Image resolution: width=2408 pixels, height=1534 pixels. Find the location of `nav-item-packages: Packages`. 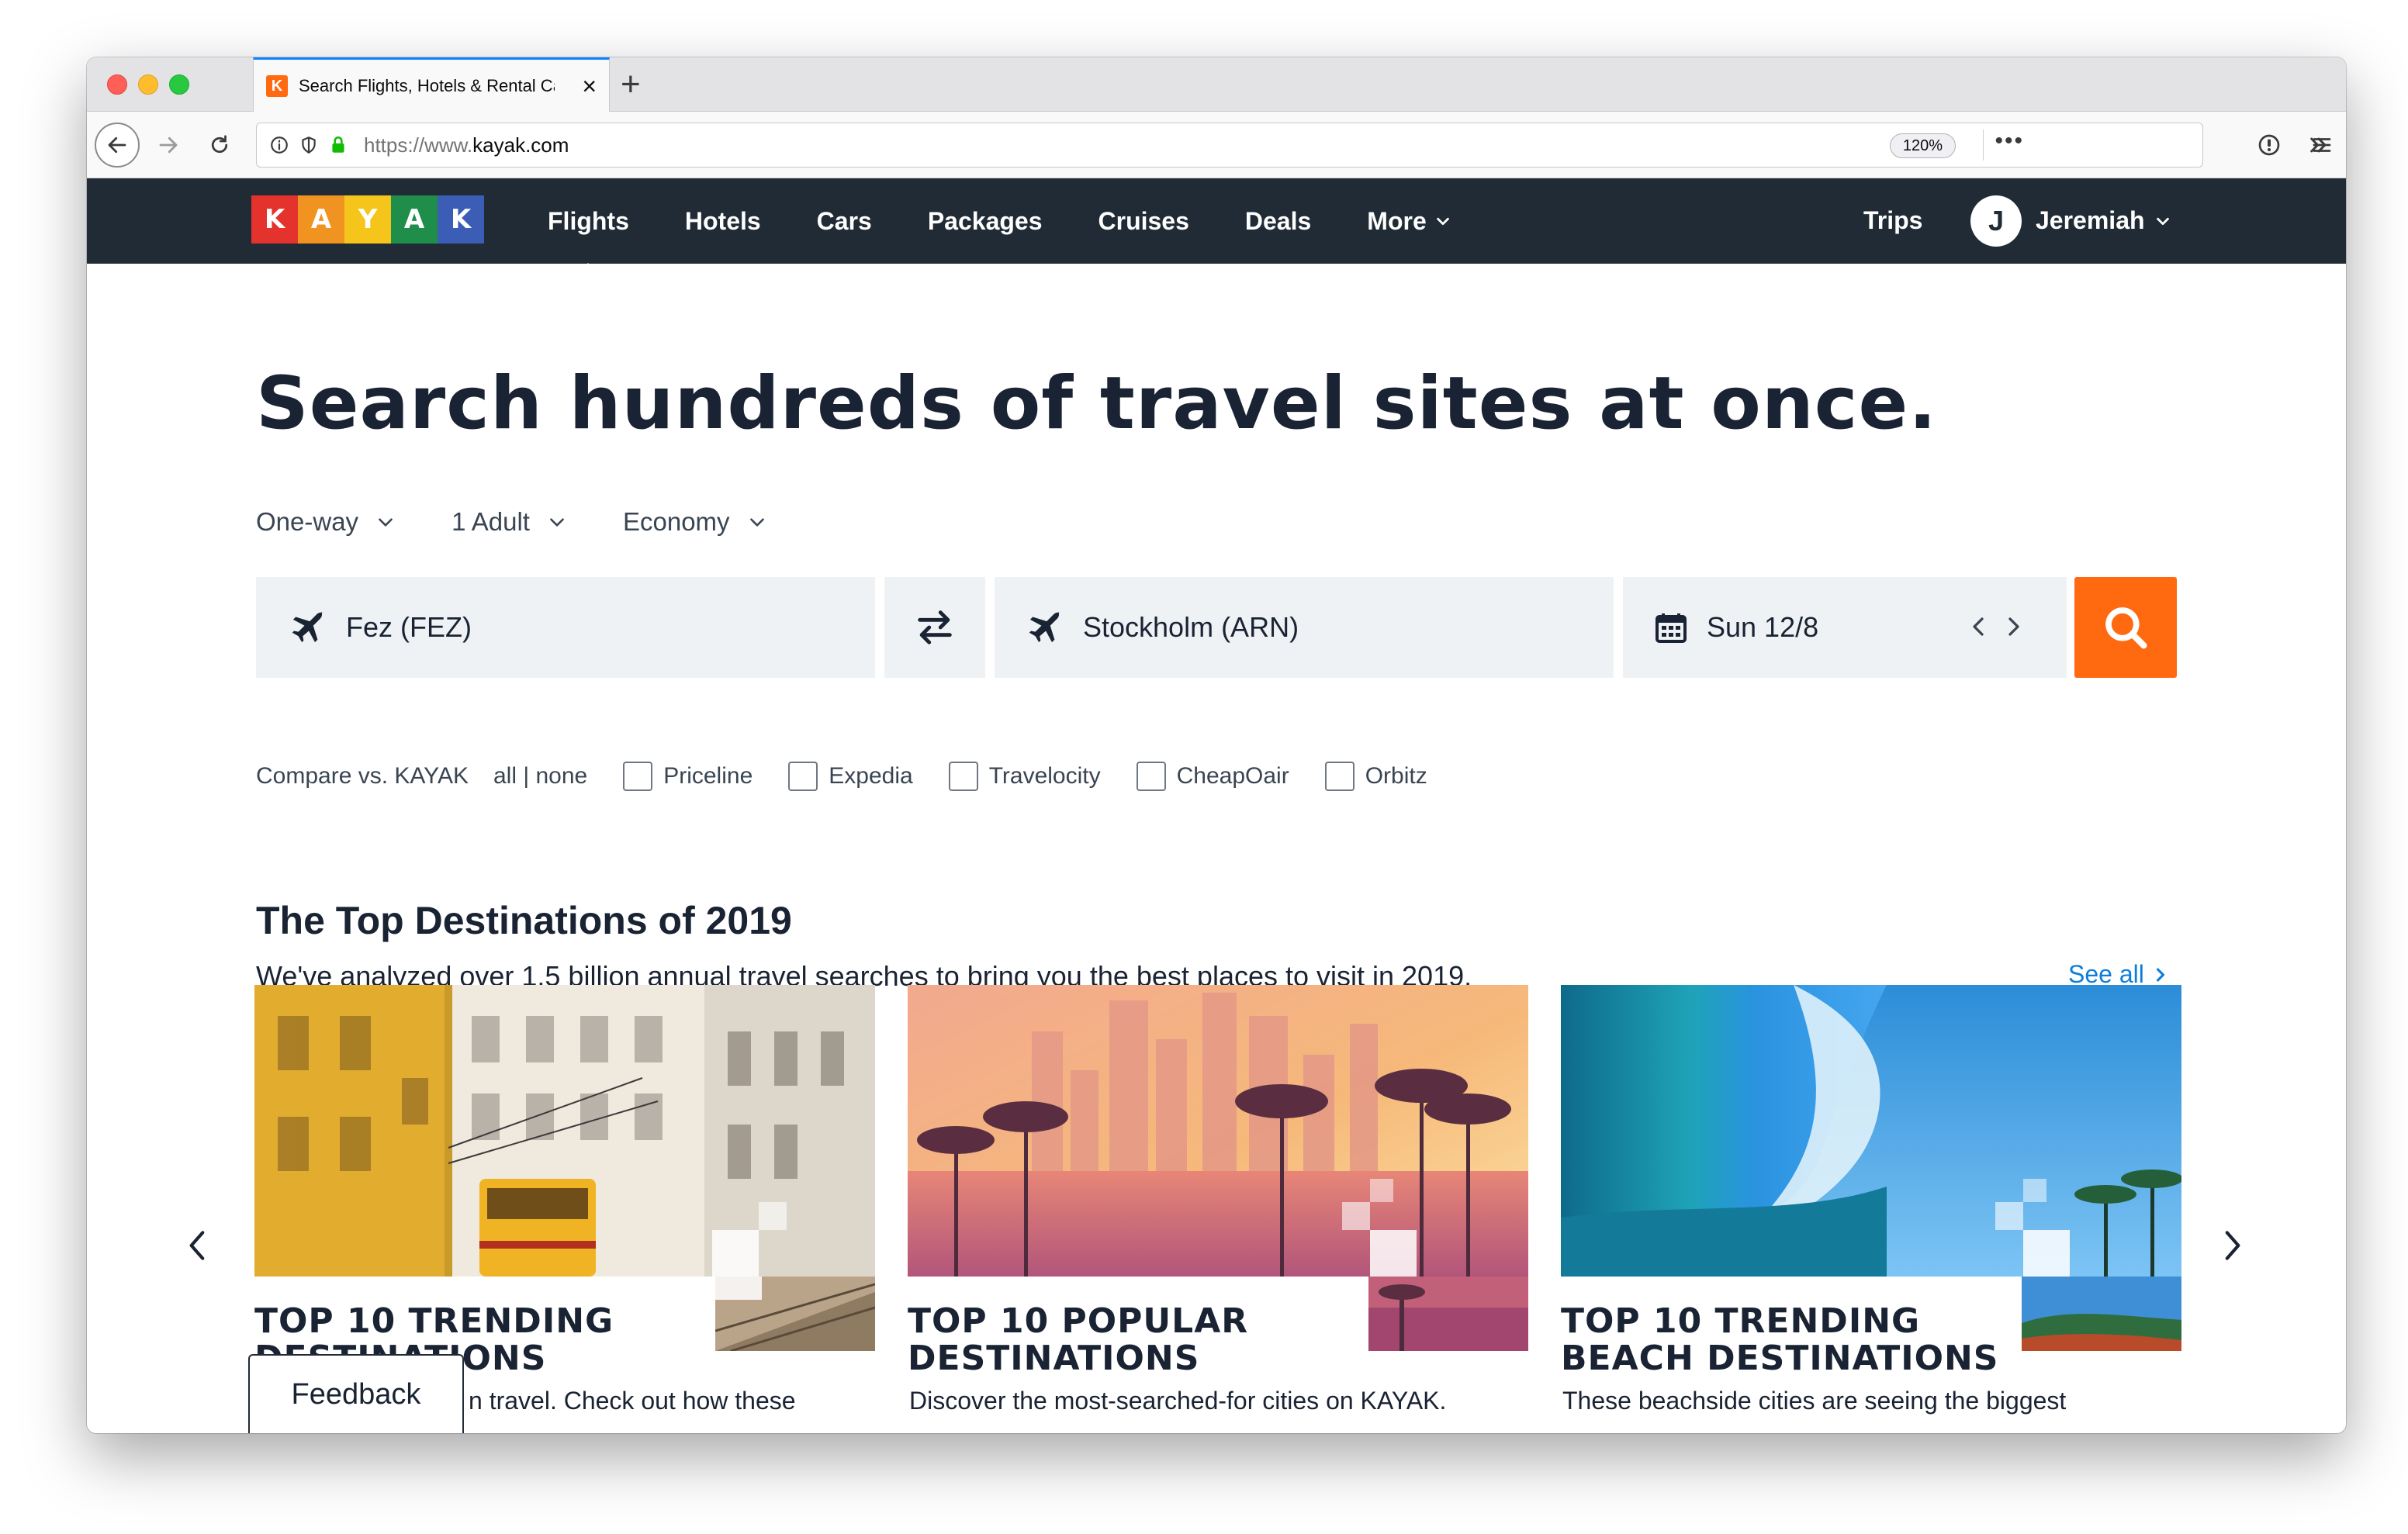

nav-item-packages: Packages is located at coordinates (985, 221).